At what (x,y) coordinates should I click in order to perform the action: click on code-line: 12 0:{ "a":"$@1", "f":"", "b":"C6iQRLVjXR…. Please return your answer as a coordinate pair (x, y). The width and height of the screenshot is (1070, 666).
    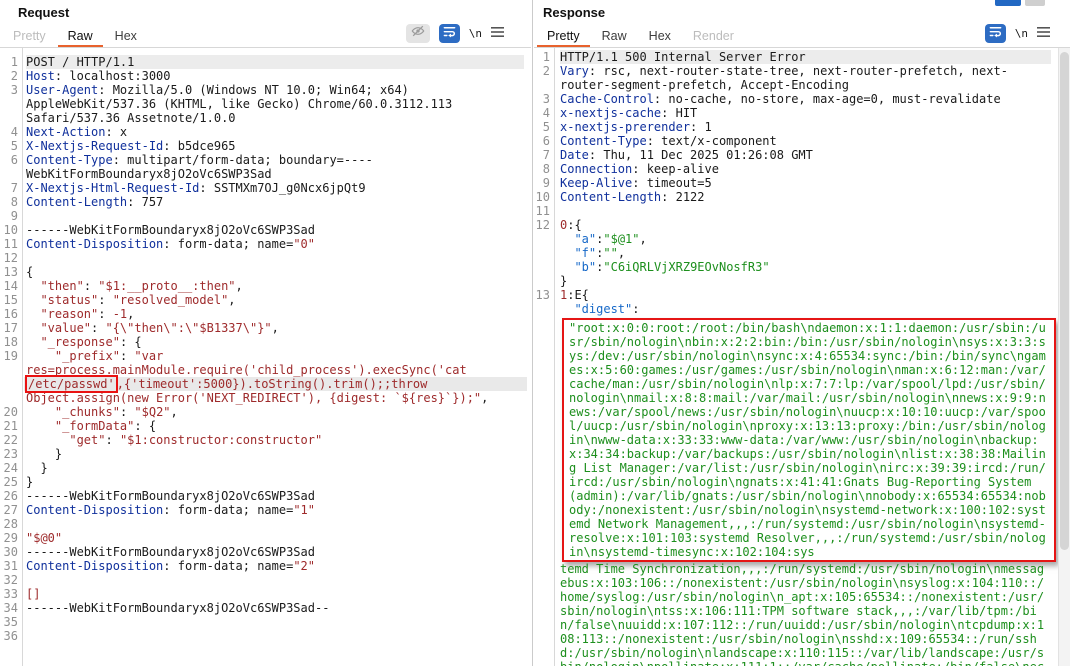
    Looking at the image, I should click on (652, 253).